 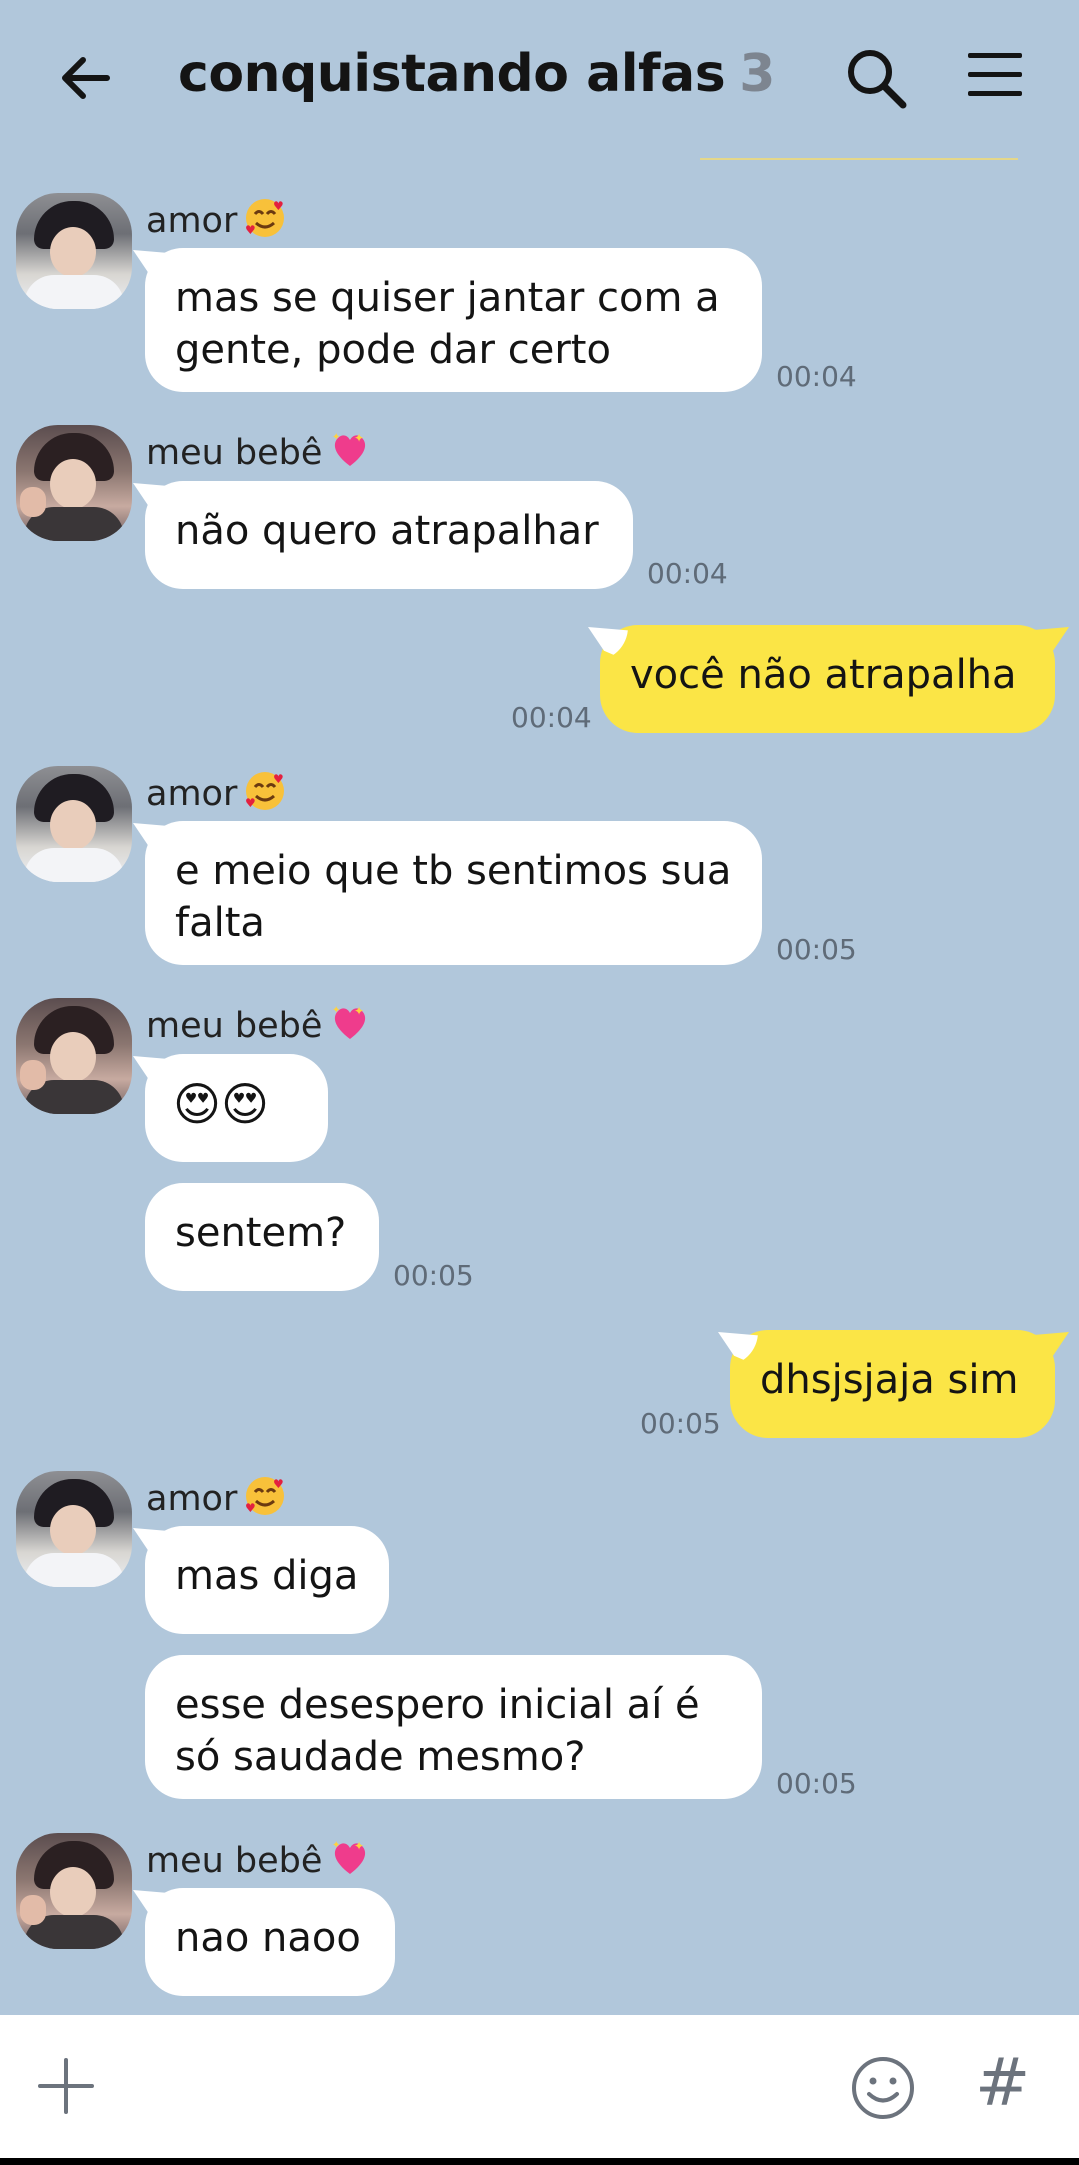 I want to click on back-arrow-icon, so click(x=87, y=78).